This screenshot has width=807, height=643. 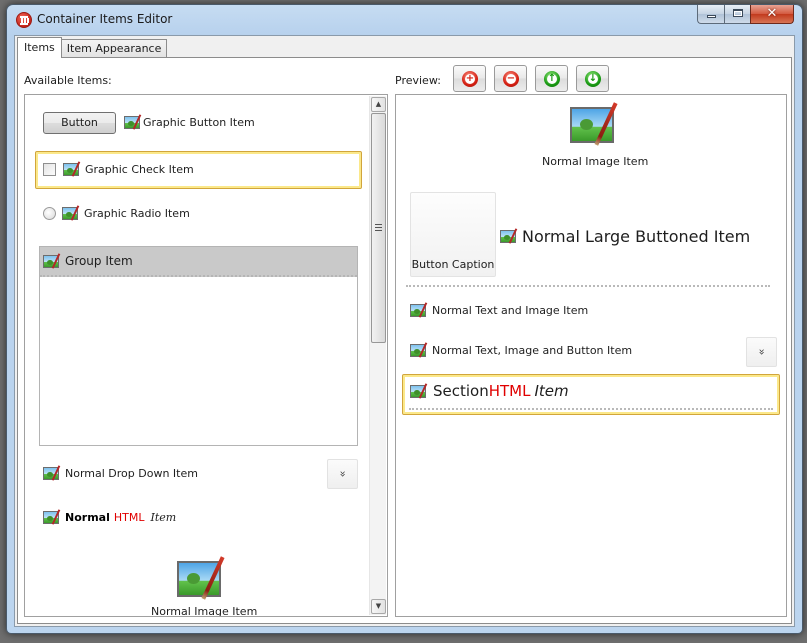 I want to click on scroll-down-arrow: ▼, so click(x=378, y=606).